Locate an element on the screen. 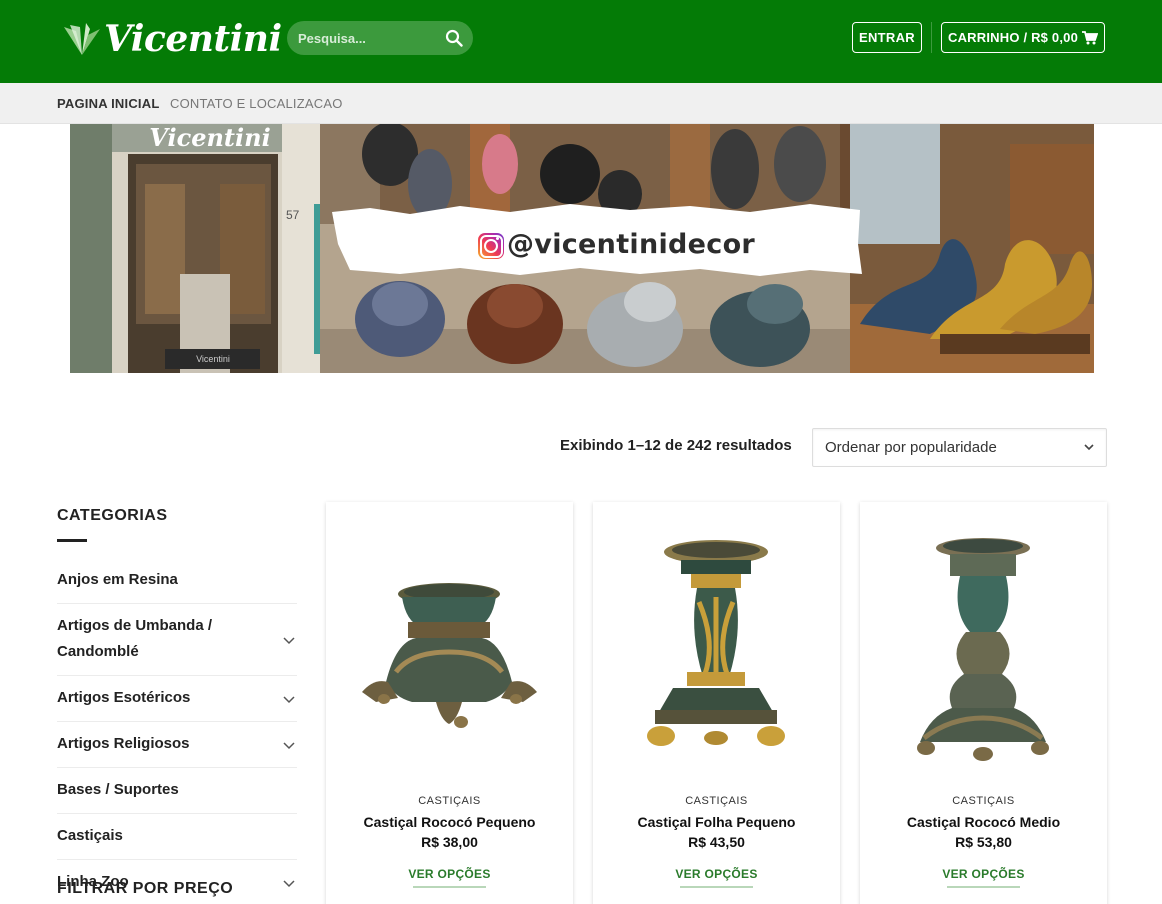  door-number: 57 is located at coordinates (293, 215).